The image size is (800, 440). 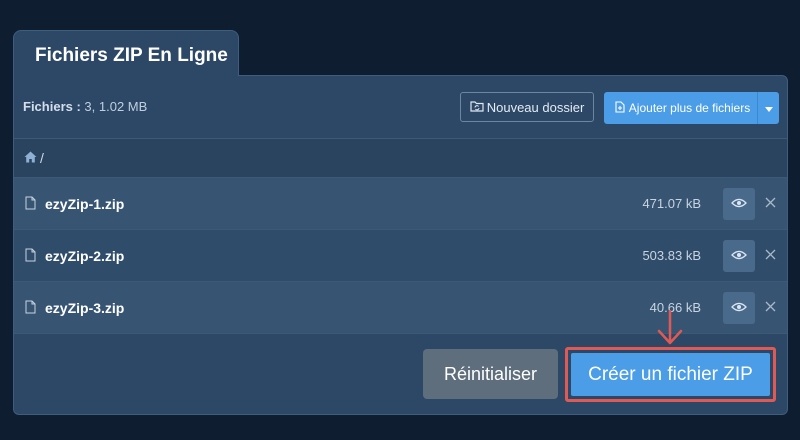 What do you see at coordinates (131, 55) in the screenshot?
I see `tab-title: Fichiers ZIP En Ligne` at bounding box center [131, 55].